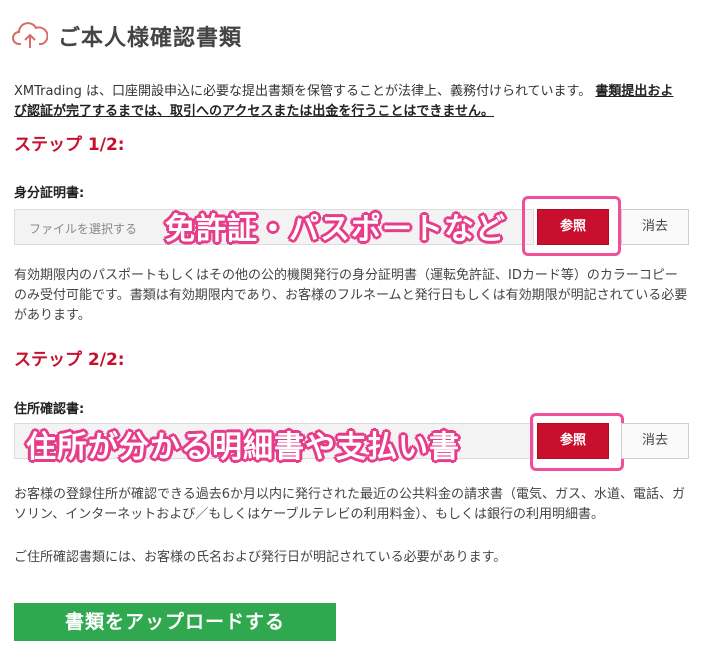 Image resolution: width=703 pixels, height=660 pixels. I want to click on address-document-label: 住所確認書:, so click(49, 409).